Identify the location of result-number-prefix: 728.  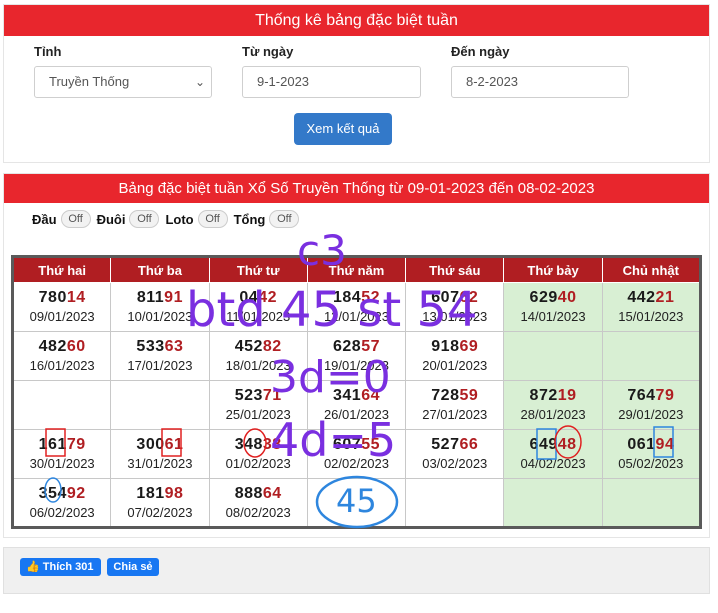
(445, 395).